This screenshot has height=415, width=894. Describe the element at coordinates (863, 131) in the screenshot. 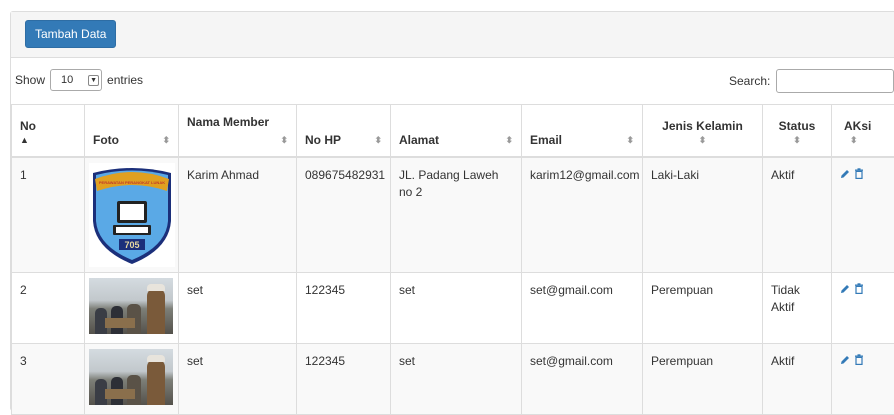

I see `column-header-aksi: AKsi ⬍` at that location.